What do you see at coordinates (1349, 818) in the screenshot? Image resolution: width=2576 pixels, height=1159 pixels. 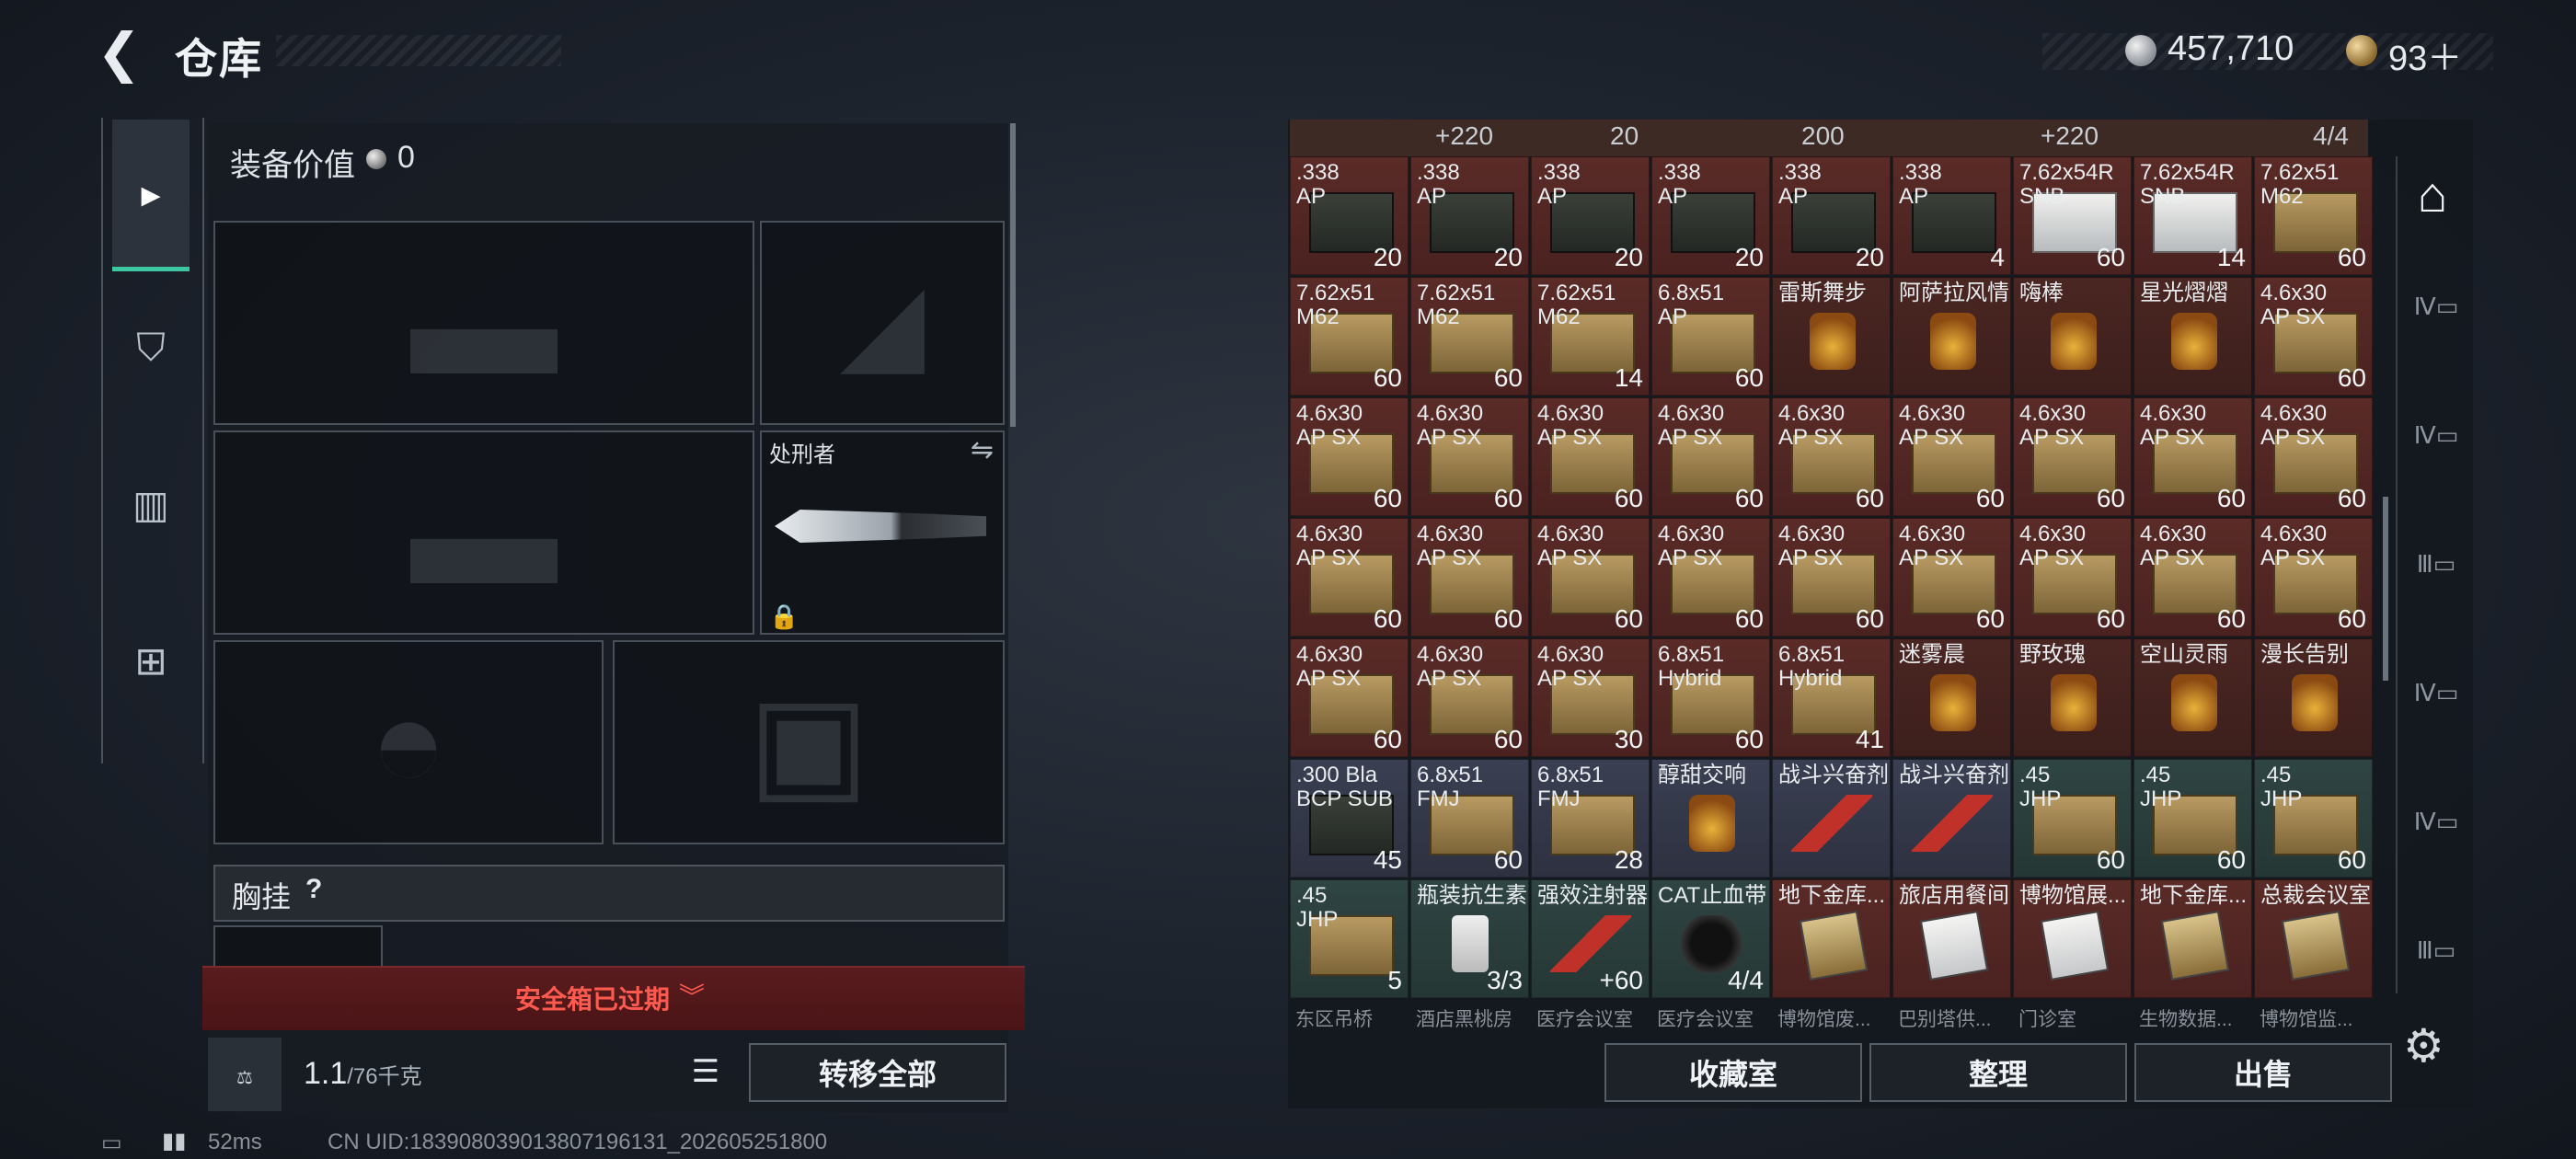 I see `storage-item-cell: .300 Bla BCP SUB 45` at bounding box center [1349, 818].